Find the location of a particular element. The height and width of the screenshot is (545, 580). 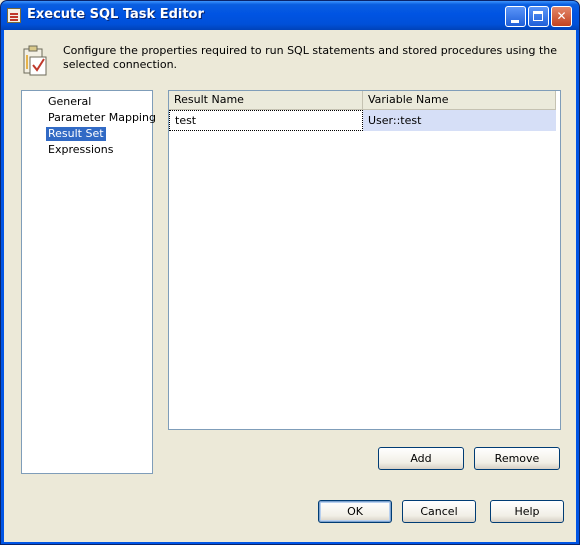

title-bar: Execute SQL Task Editor ✕ is located at coordinates (290, 15).